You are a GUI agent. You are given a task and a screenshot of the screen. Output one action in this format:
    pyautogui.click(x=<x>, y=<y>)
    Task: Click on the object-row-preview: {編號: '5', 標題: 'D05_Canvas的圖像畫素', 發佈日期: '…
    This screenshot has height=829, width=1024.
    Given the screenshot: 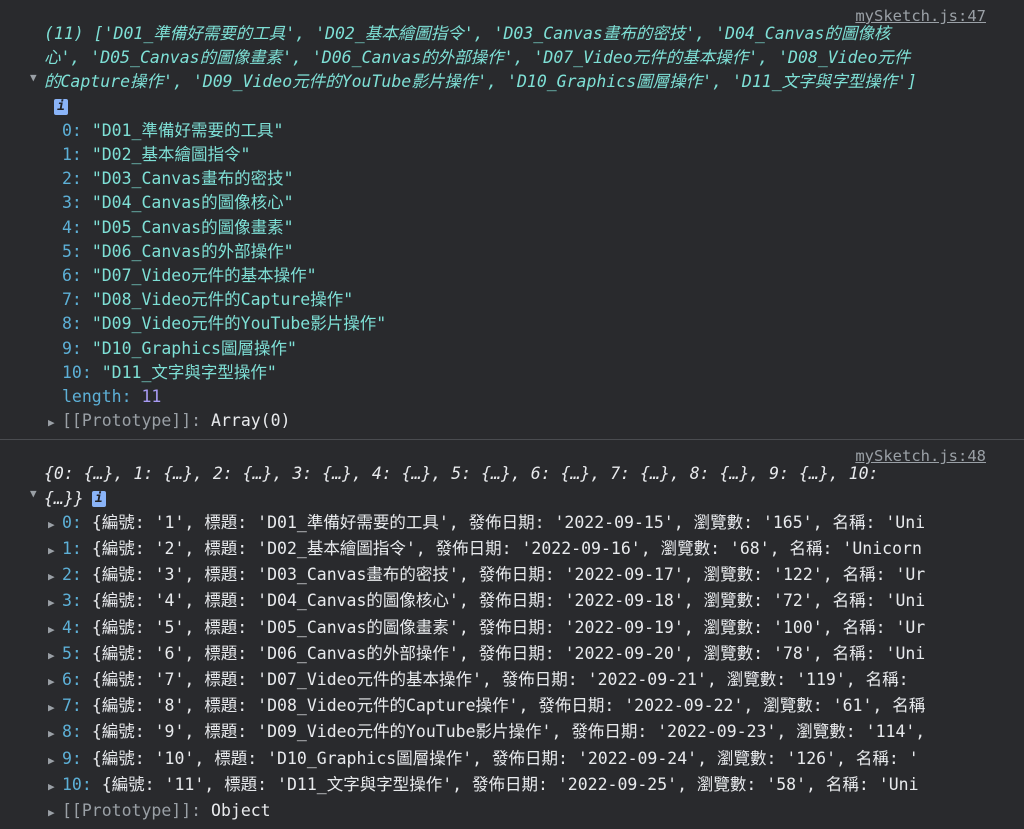 What is the action you would take?
    pyautogui.click(x=508, y=627)
    